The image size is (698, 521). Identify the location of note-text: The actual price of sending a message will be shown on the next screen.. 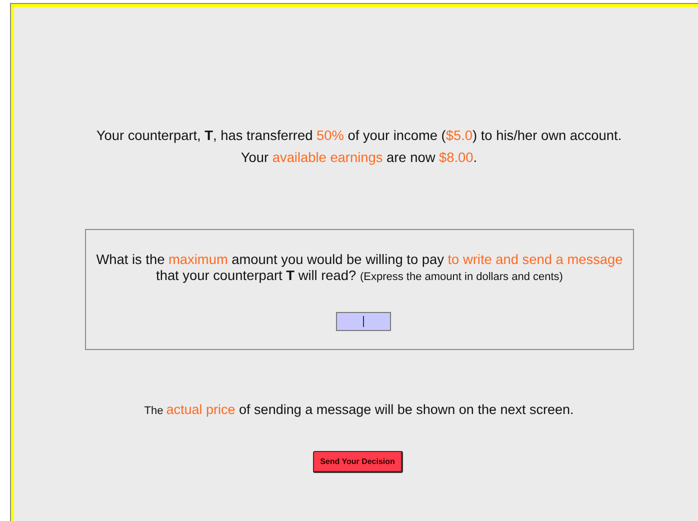
(359, 409).